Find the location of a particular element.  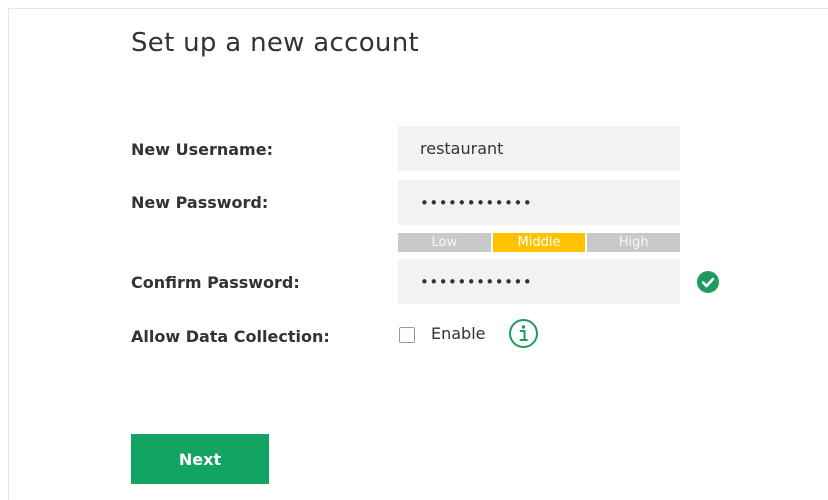

enable-checkbox is located at coordinates (407, 335).